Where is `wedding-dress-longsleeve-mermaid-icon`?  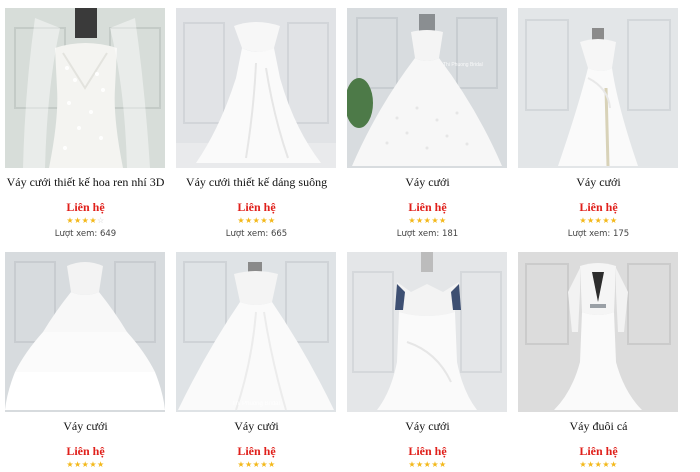 wedding-dress-longsleeve-mermaid-icon is located at coordinates (598, 332).